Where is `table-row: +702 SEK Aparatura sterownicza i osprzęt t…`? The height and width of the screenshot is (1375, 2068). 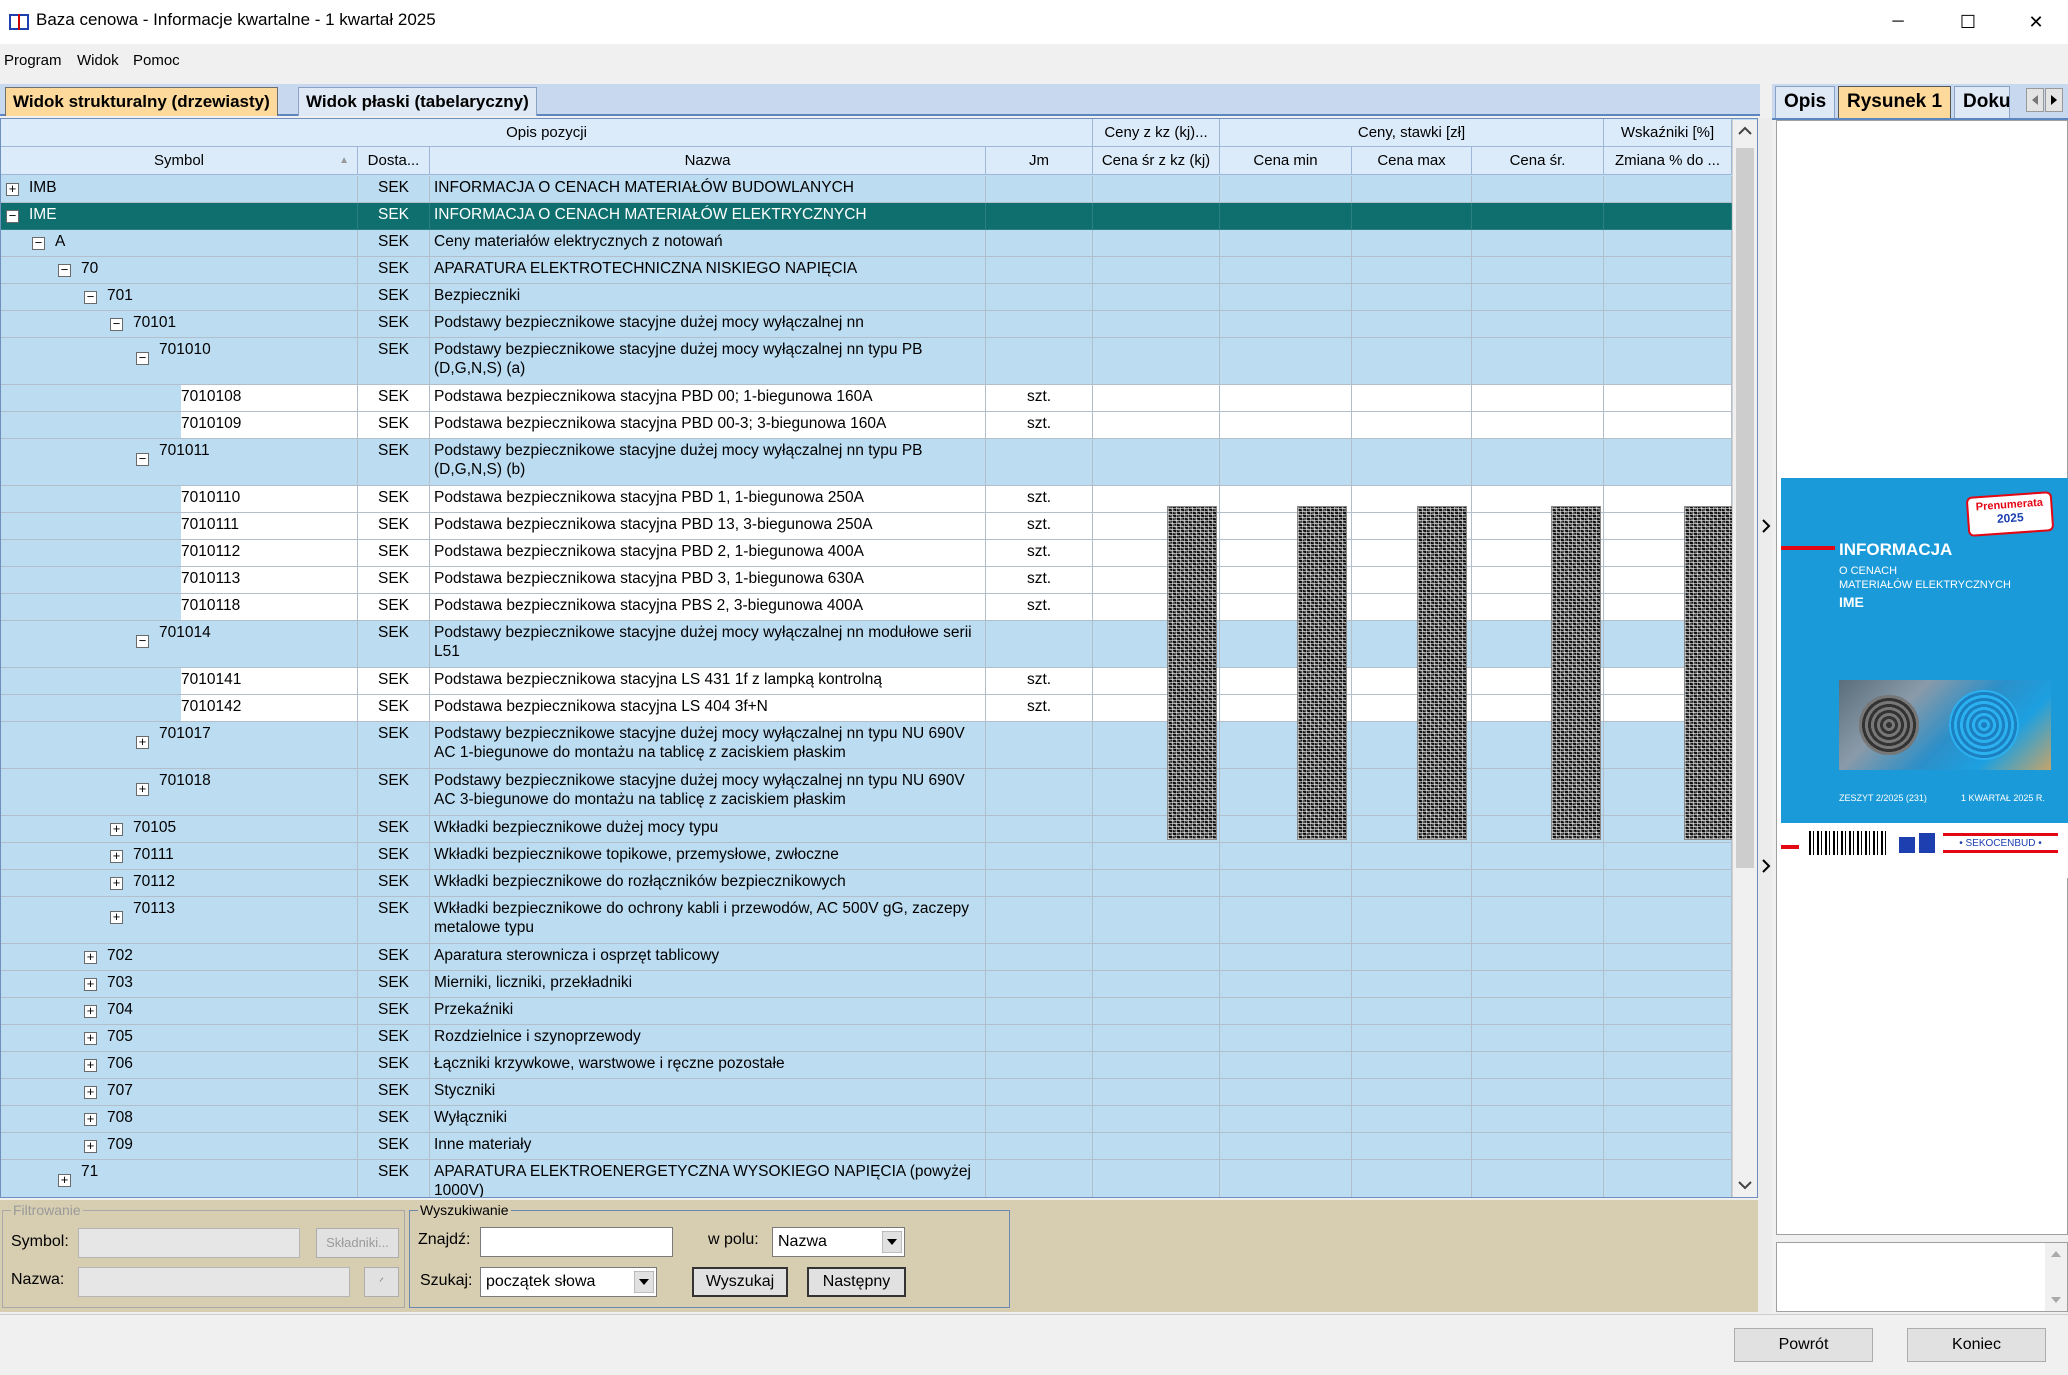
table-row: +702 SEK Aparatura sterownicza i osprzęt t… is located at coordinates (866, 957).